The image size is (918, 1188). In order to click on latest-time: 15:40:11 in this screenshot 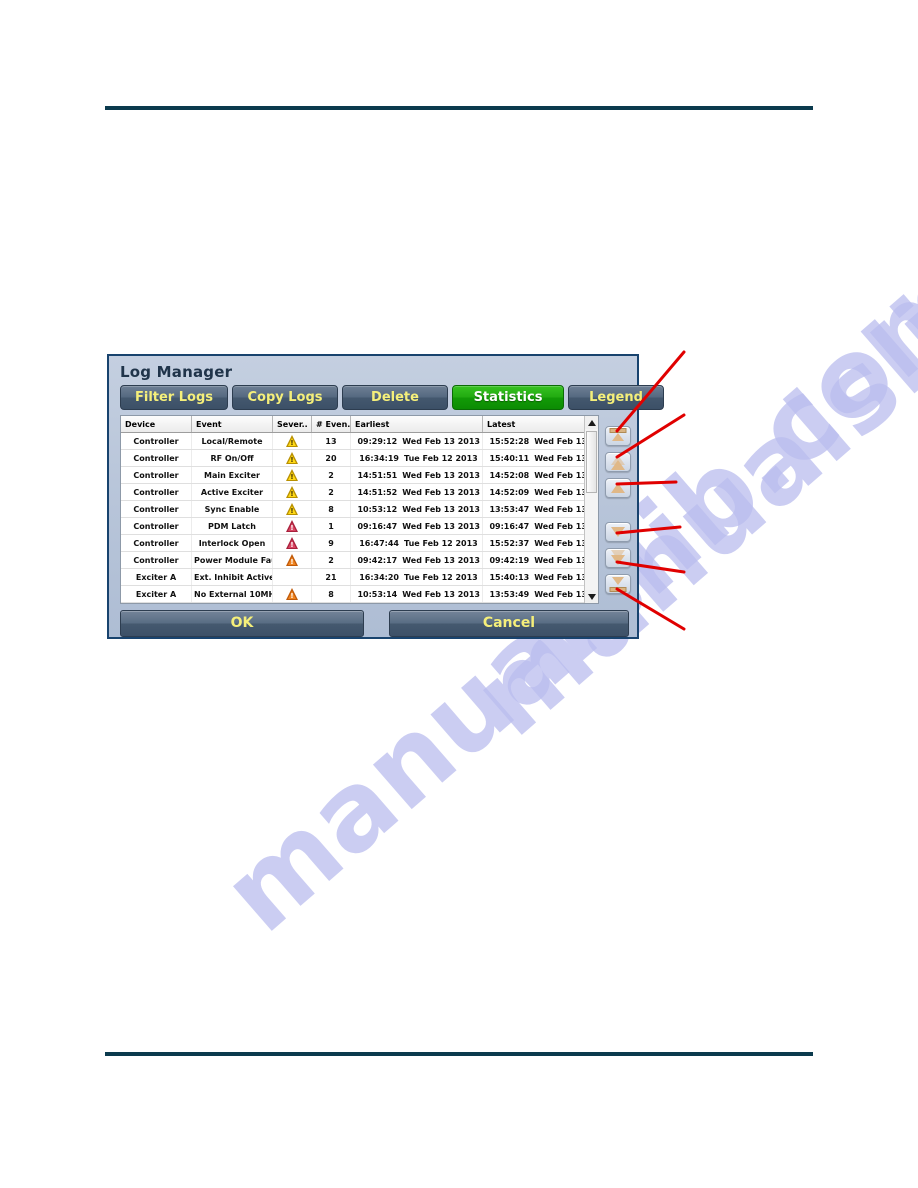, I will do `click(509, 458)`.